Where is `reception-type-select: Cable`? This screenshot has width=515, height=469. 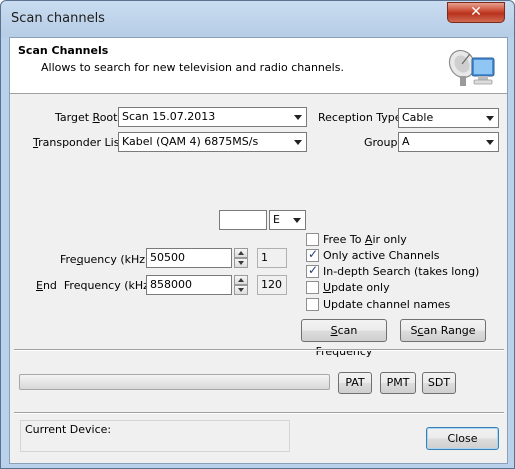 reception-type-select: Cable is located at coordinates (448, 118).